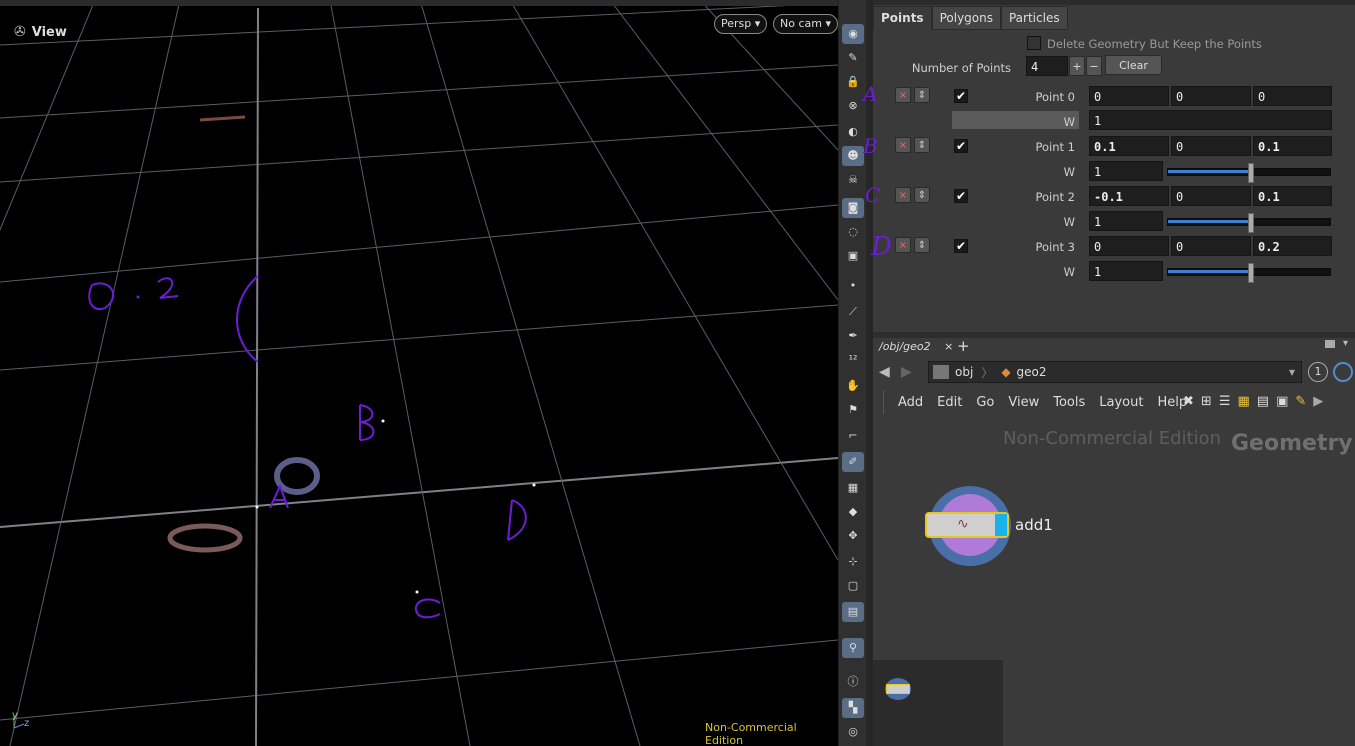 The image size is (1355, 746). What do you see at coordinates (961, 246) in the screenshot?
I see `point-3-enabled-checkbox: ✔` at bounding box center [961, 246].